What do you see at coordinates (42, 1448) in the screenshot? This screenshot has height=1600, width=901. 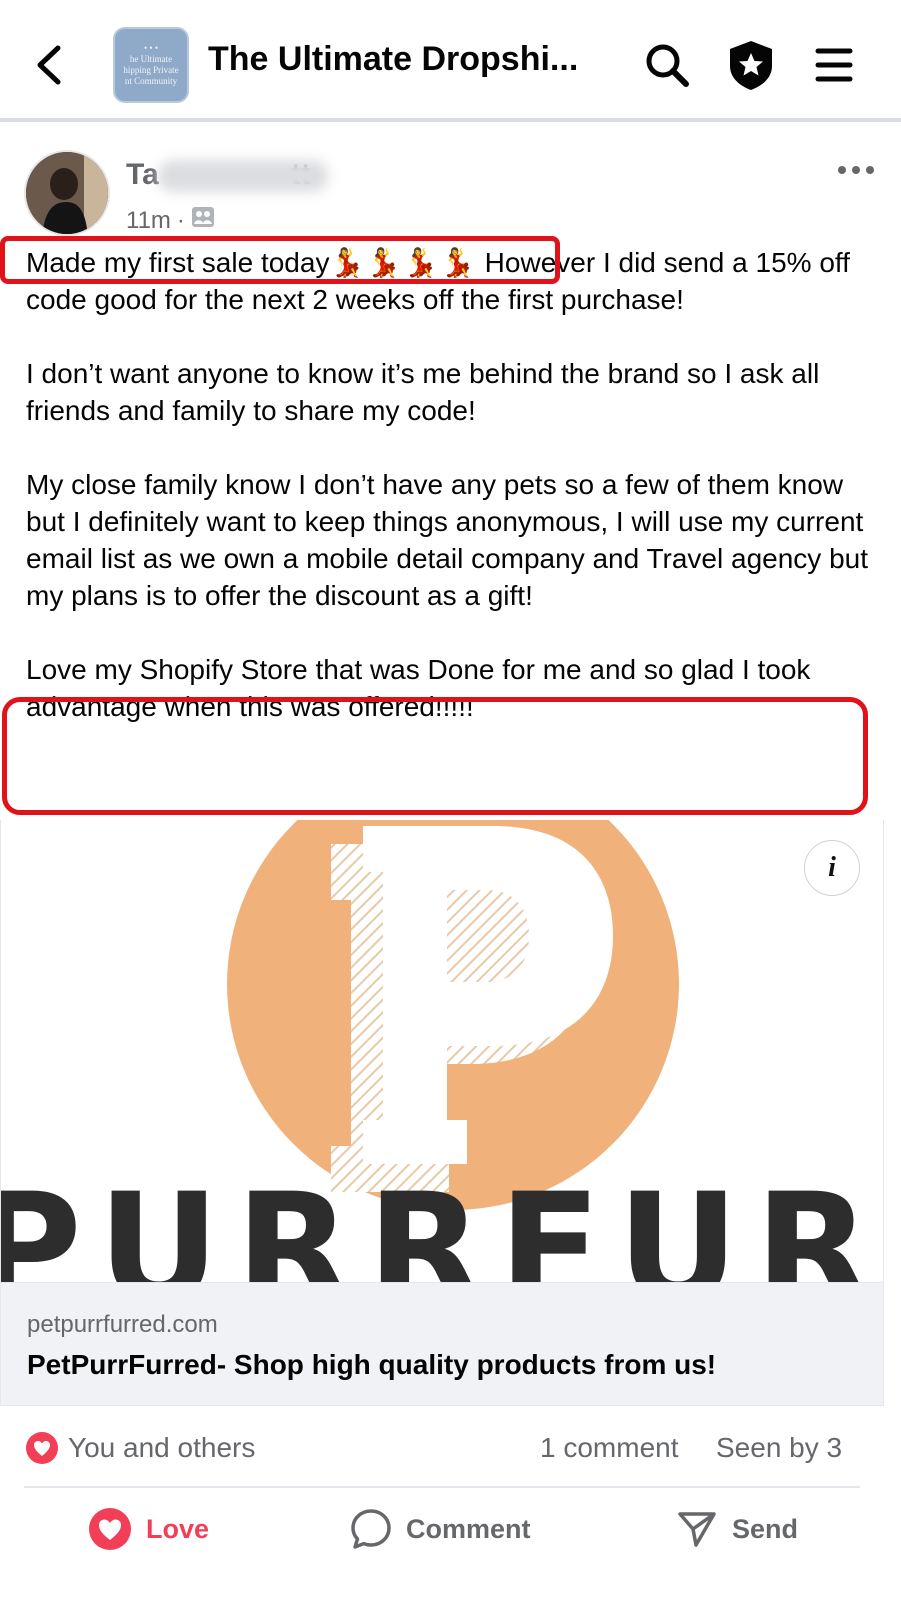 I see `love-reaction-icon` at bounding box center [42, 1448].